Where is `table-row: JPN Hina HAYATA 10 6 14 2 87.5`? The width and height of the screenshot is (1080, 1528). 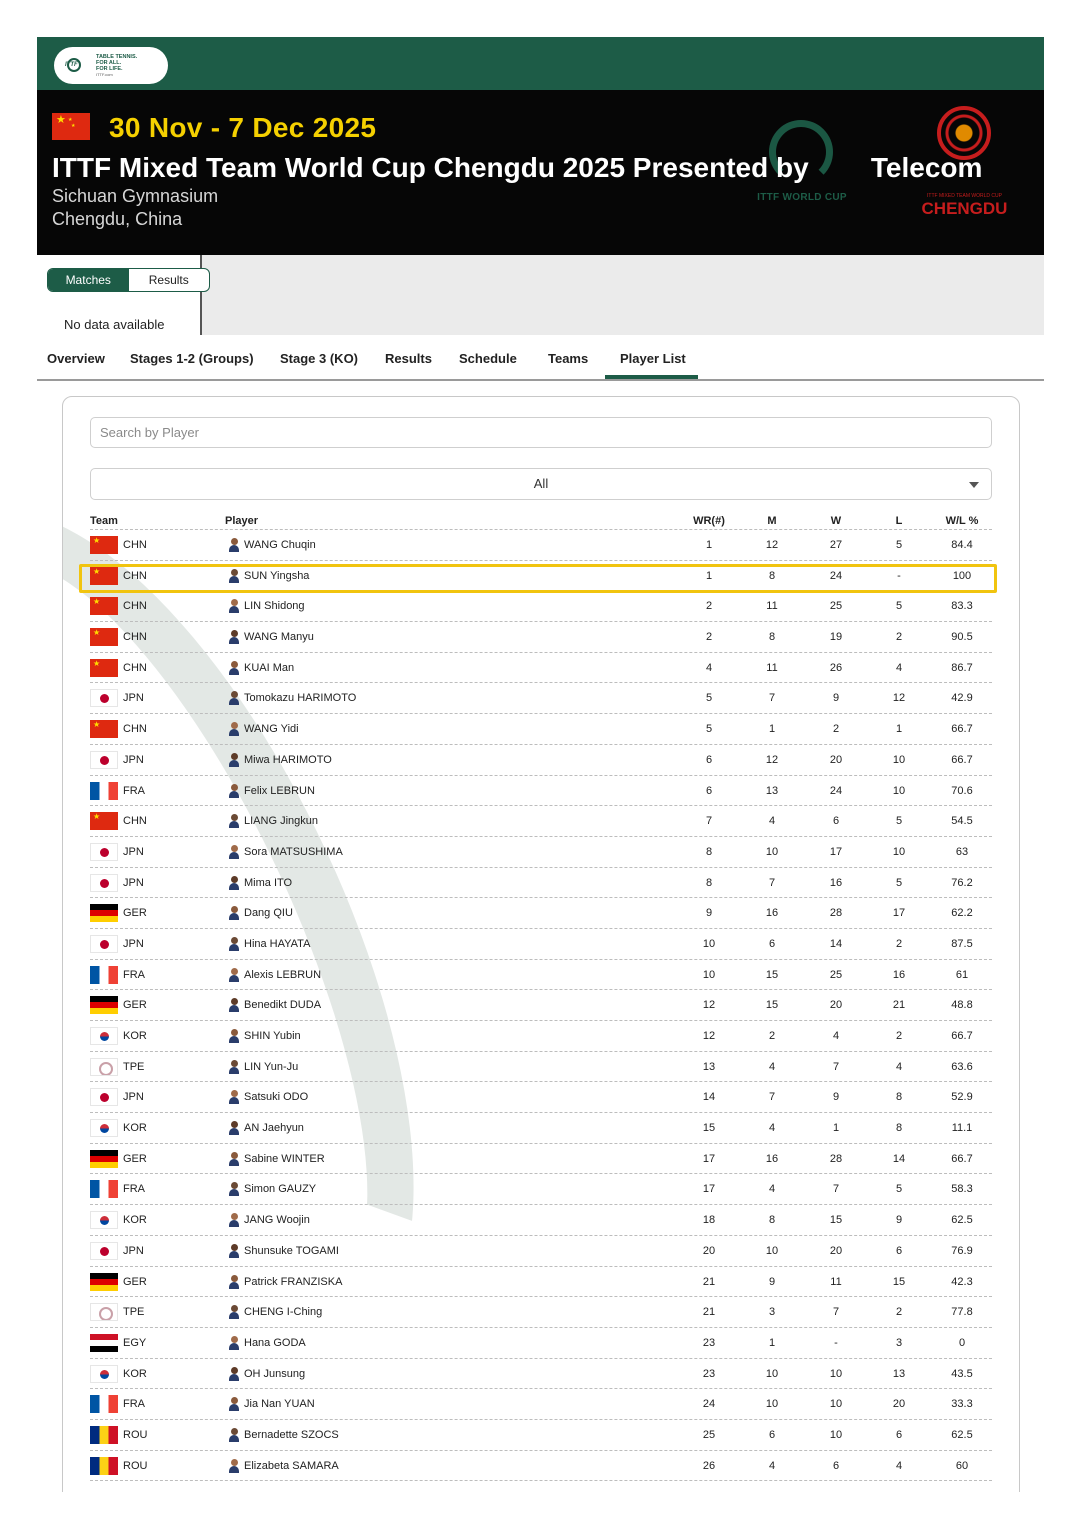
table-row: JPN Hina HAYATA 10 6 14 2 87.5 is located at coordinates (541, 944).